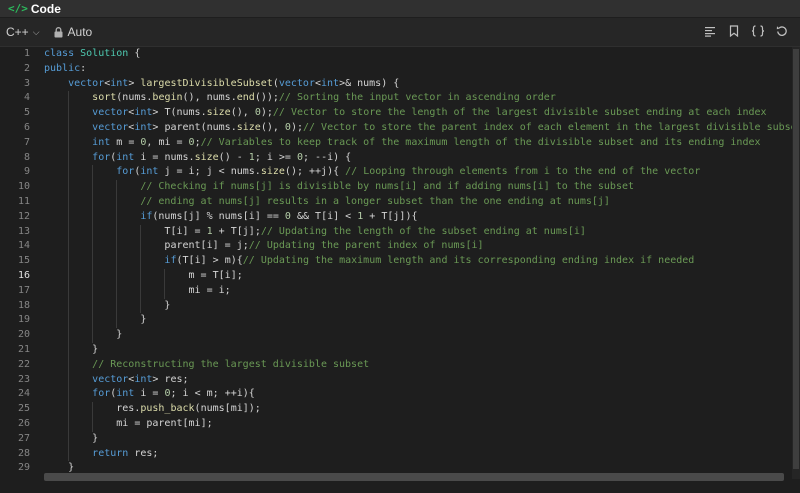 The height and width of the screenshot is (493, 800). What do you see at coordinates (23, 261) in the screenshot?
I see `line-number: 15` at bounding box center [23, 261].